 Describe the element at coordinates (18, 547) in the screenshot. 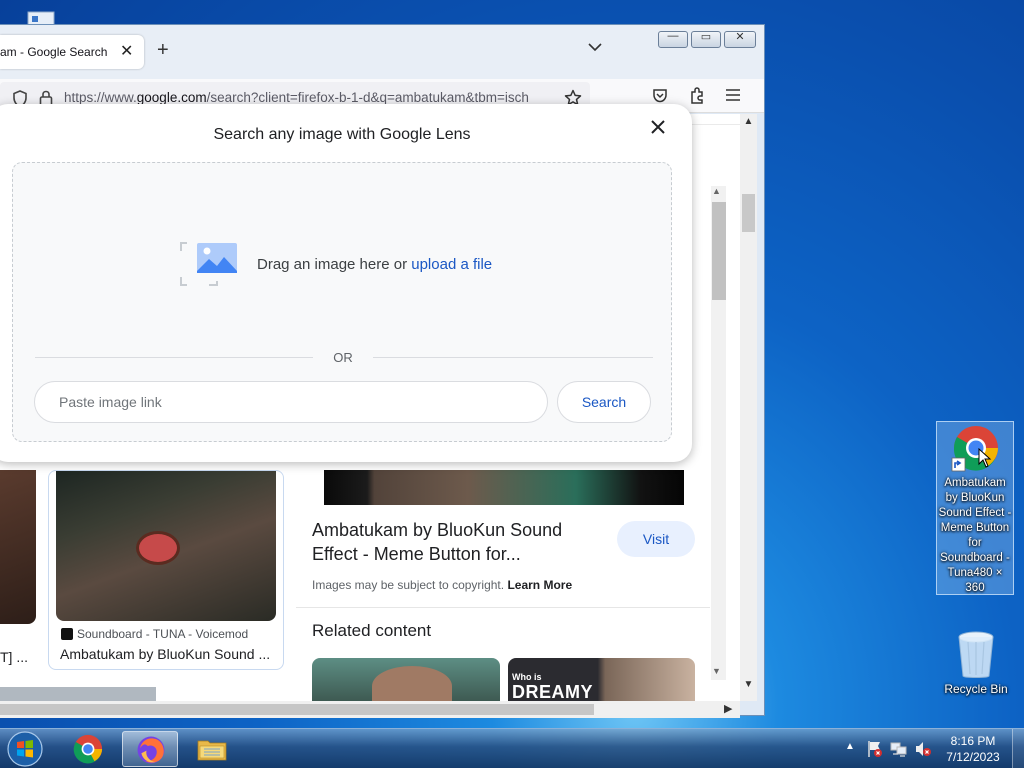

I see `result-thumbnail-partial` at that location.